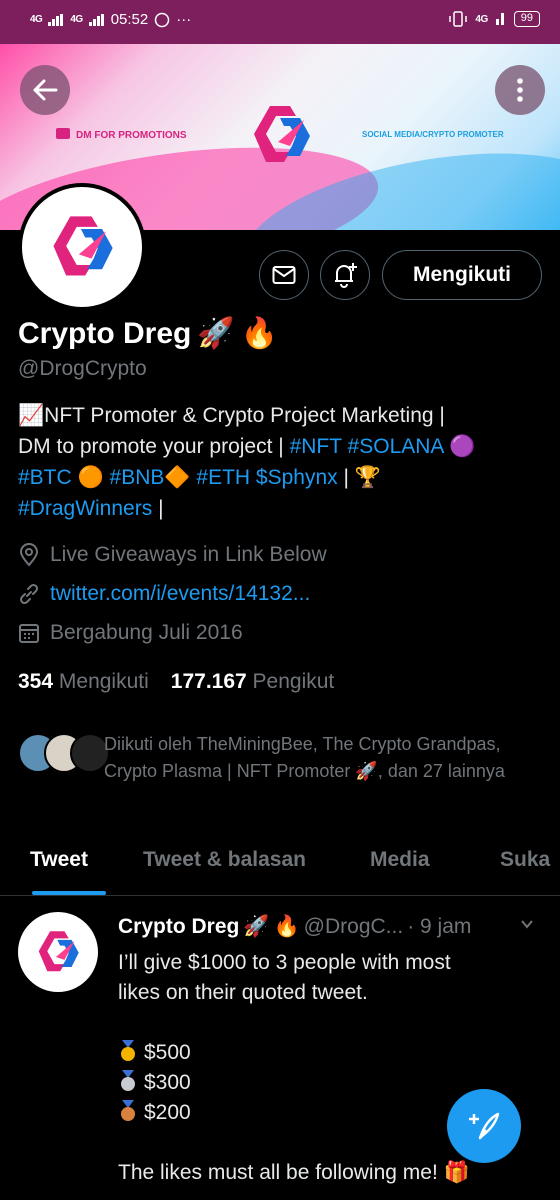 This screenshot has width=560, height=1200. I want to click on tab-likes: Suka, so click(525, 860).